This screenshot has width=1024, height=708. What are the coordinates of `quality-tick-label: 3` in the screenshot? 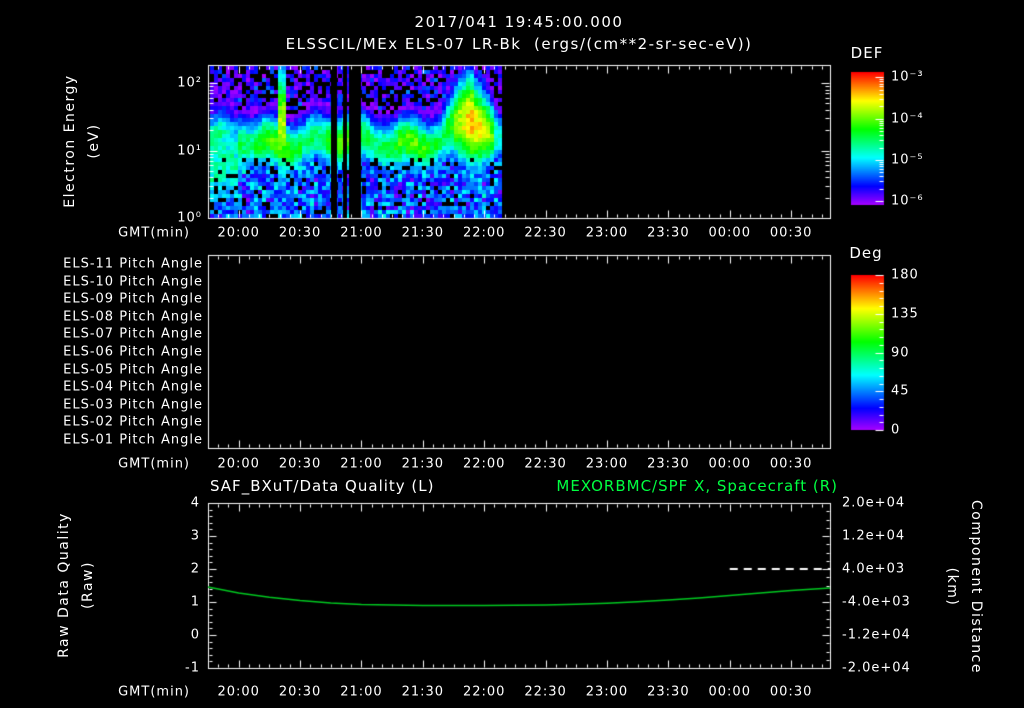 It's located at (195, 536).